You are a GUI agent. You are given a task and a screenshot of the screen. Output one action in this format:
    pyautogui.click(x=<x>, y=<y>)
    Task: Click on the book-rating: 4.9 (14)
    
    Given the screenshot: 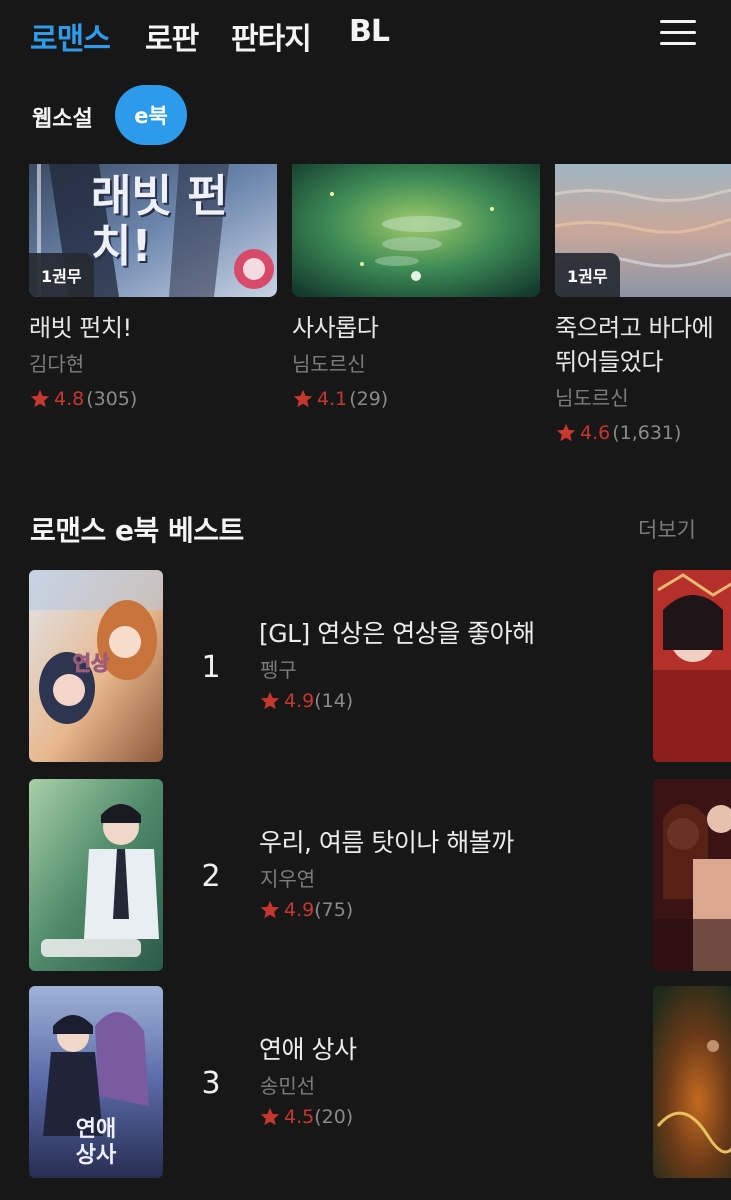 What is the action you would take?
    pyautogui.click(x=306, y=701)
    